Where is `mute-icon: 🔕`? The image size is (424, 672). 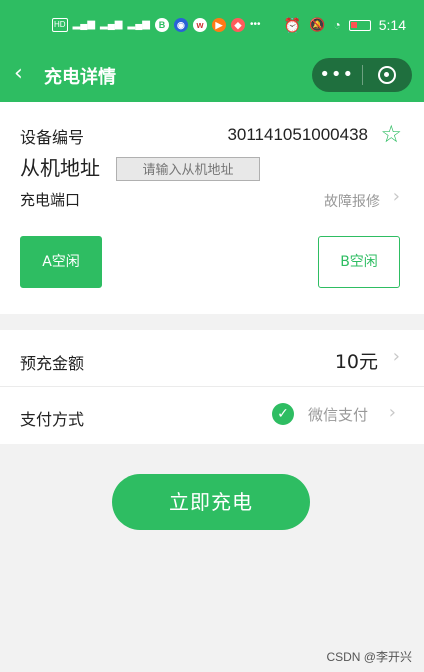
mute-icon: 🔕 is located at coordinates (317, 24).